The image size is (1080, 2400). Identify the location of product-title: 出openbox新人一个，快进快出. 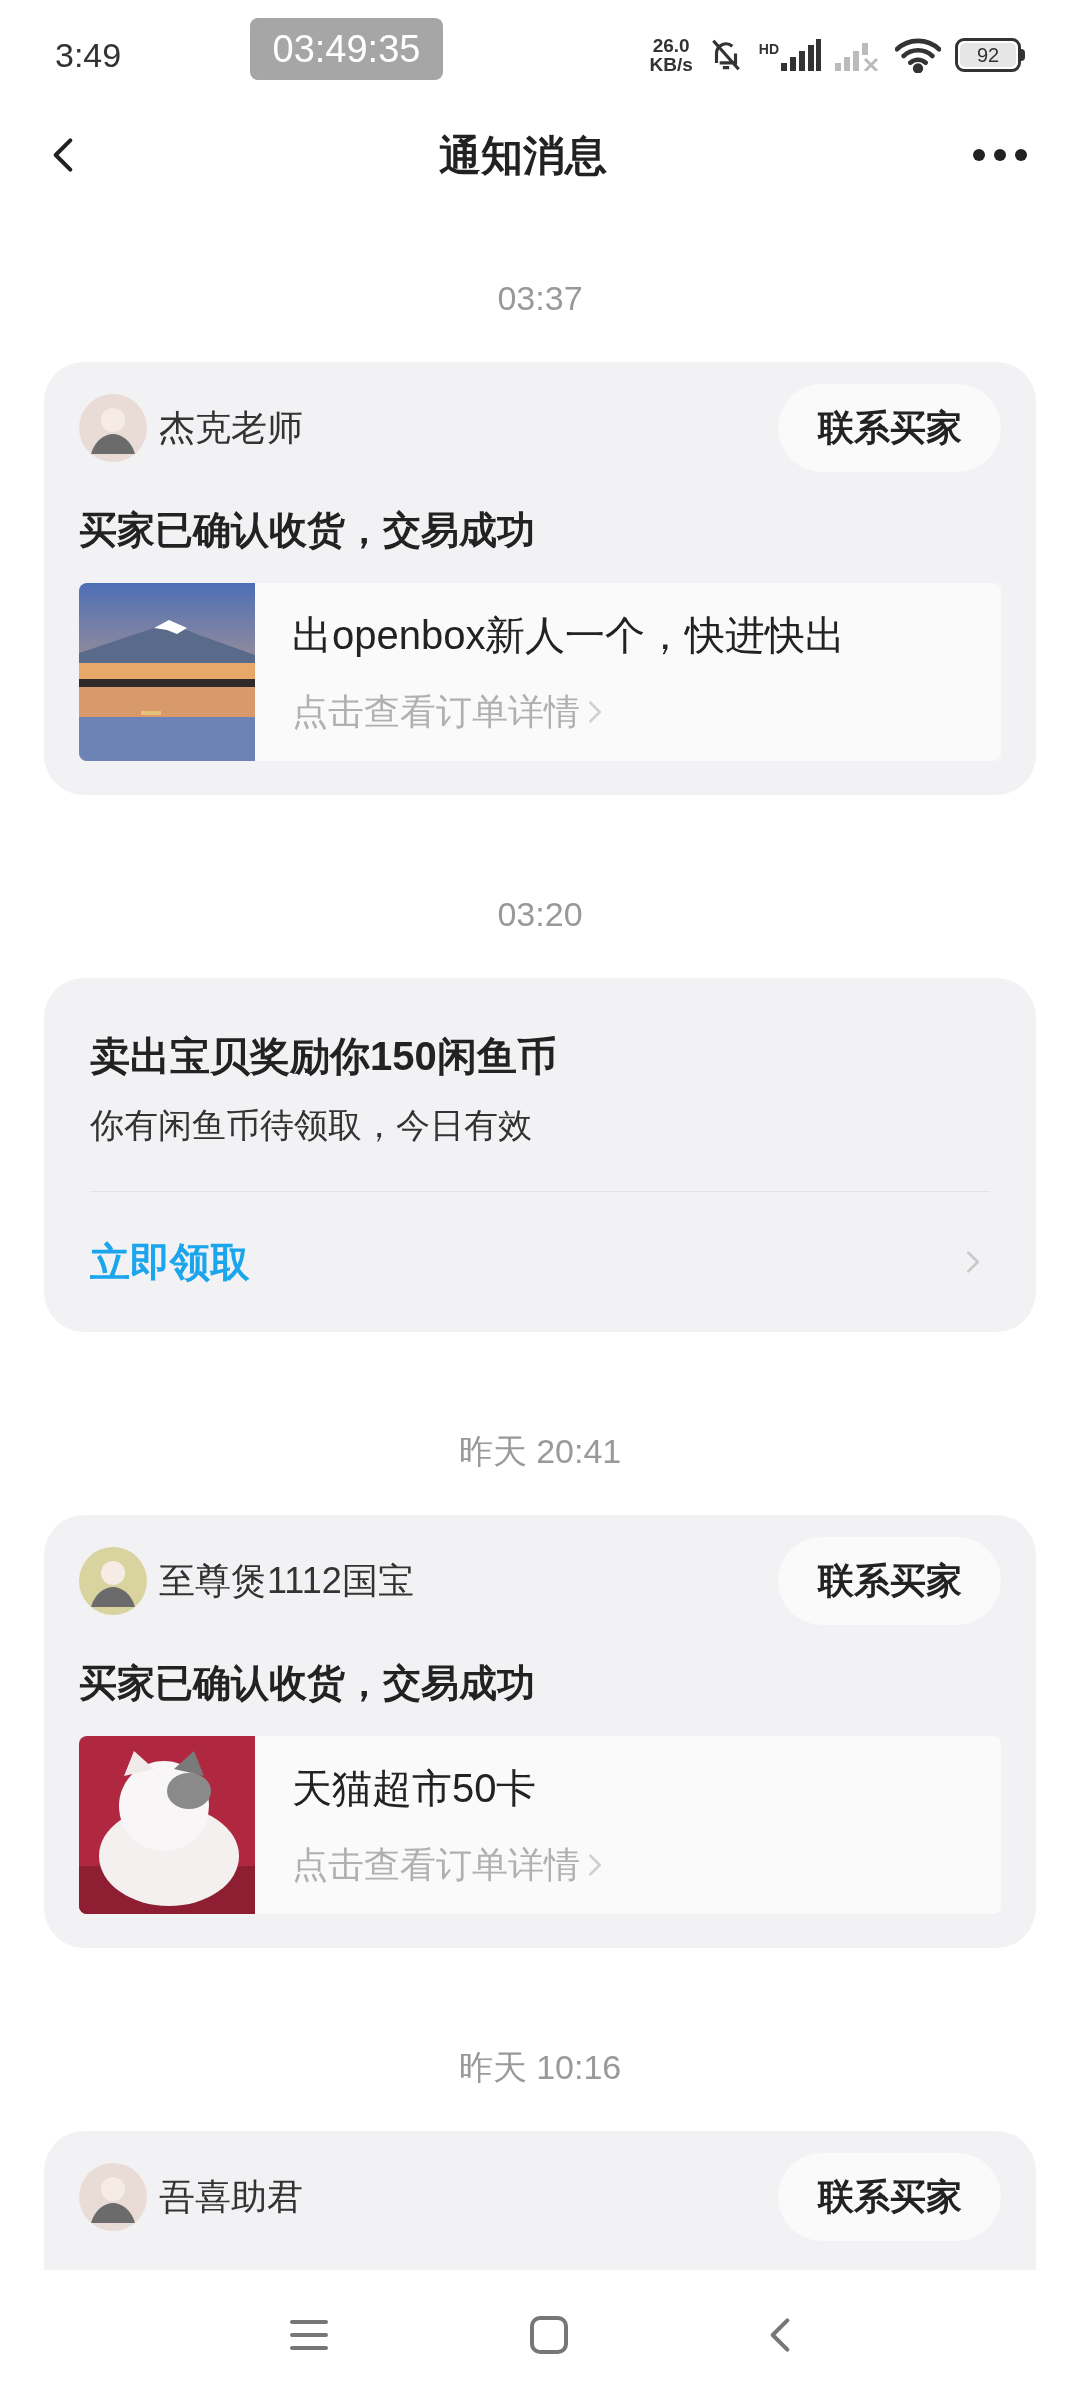
(569, 635).